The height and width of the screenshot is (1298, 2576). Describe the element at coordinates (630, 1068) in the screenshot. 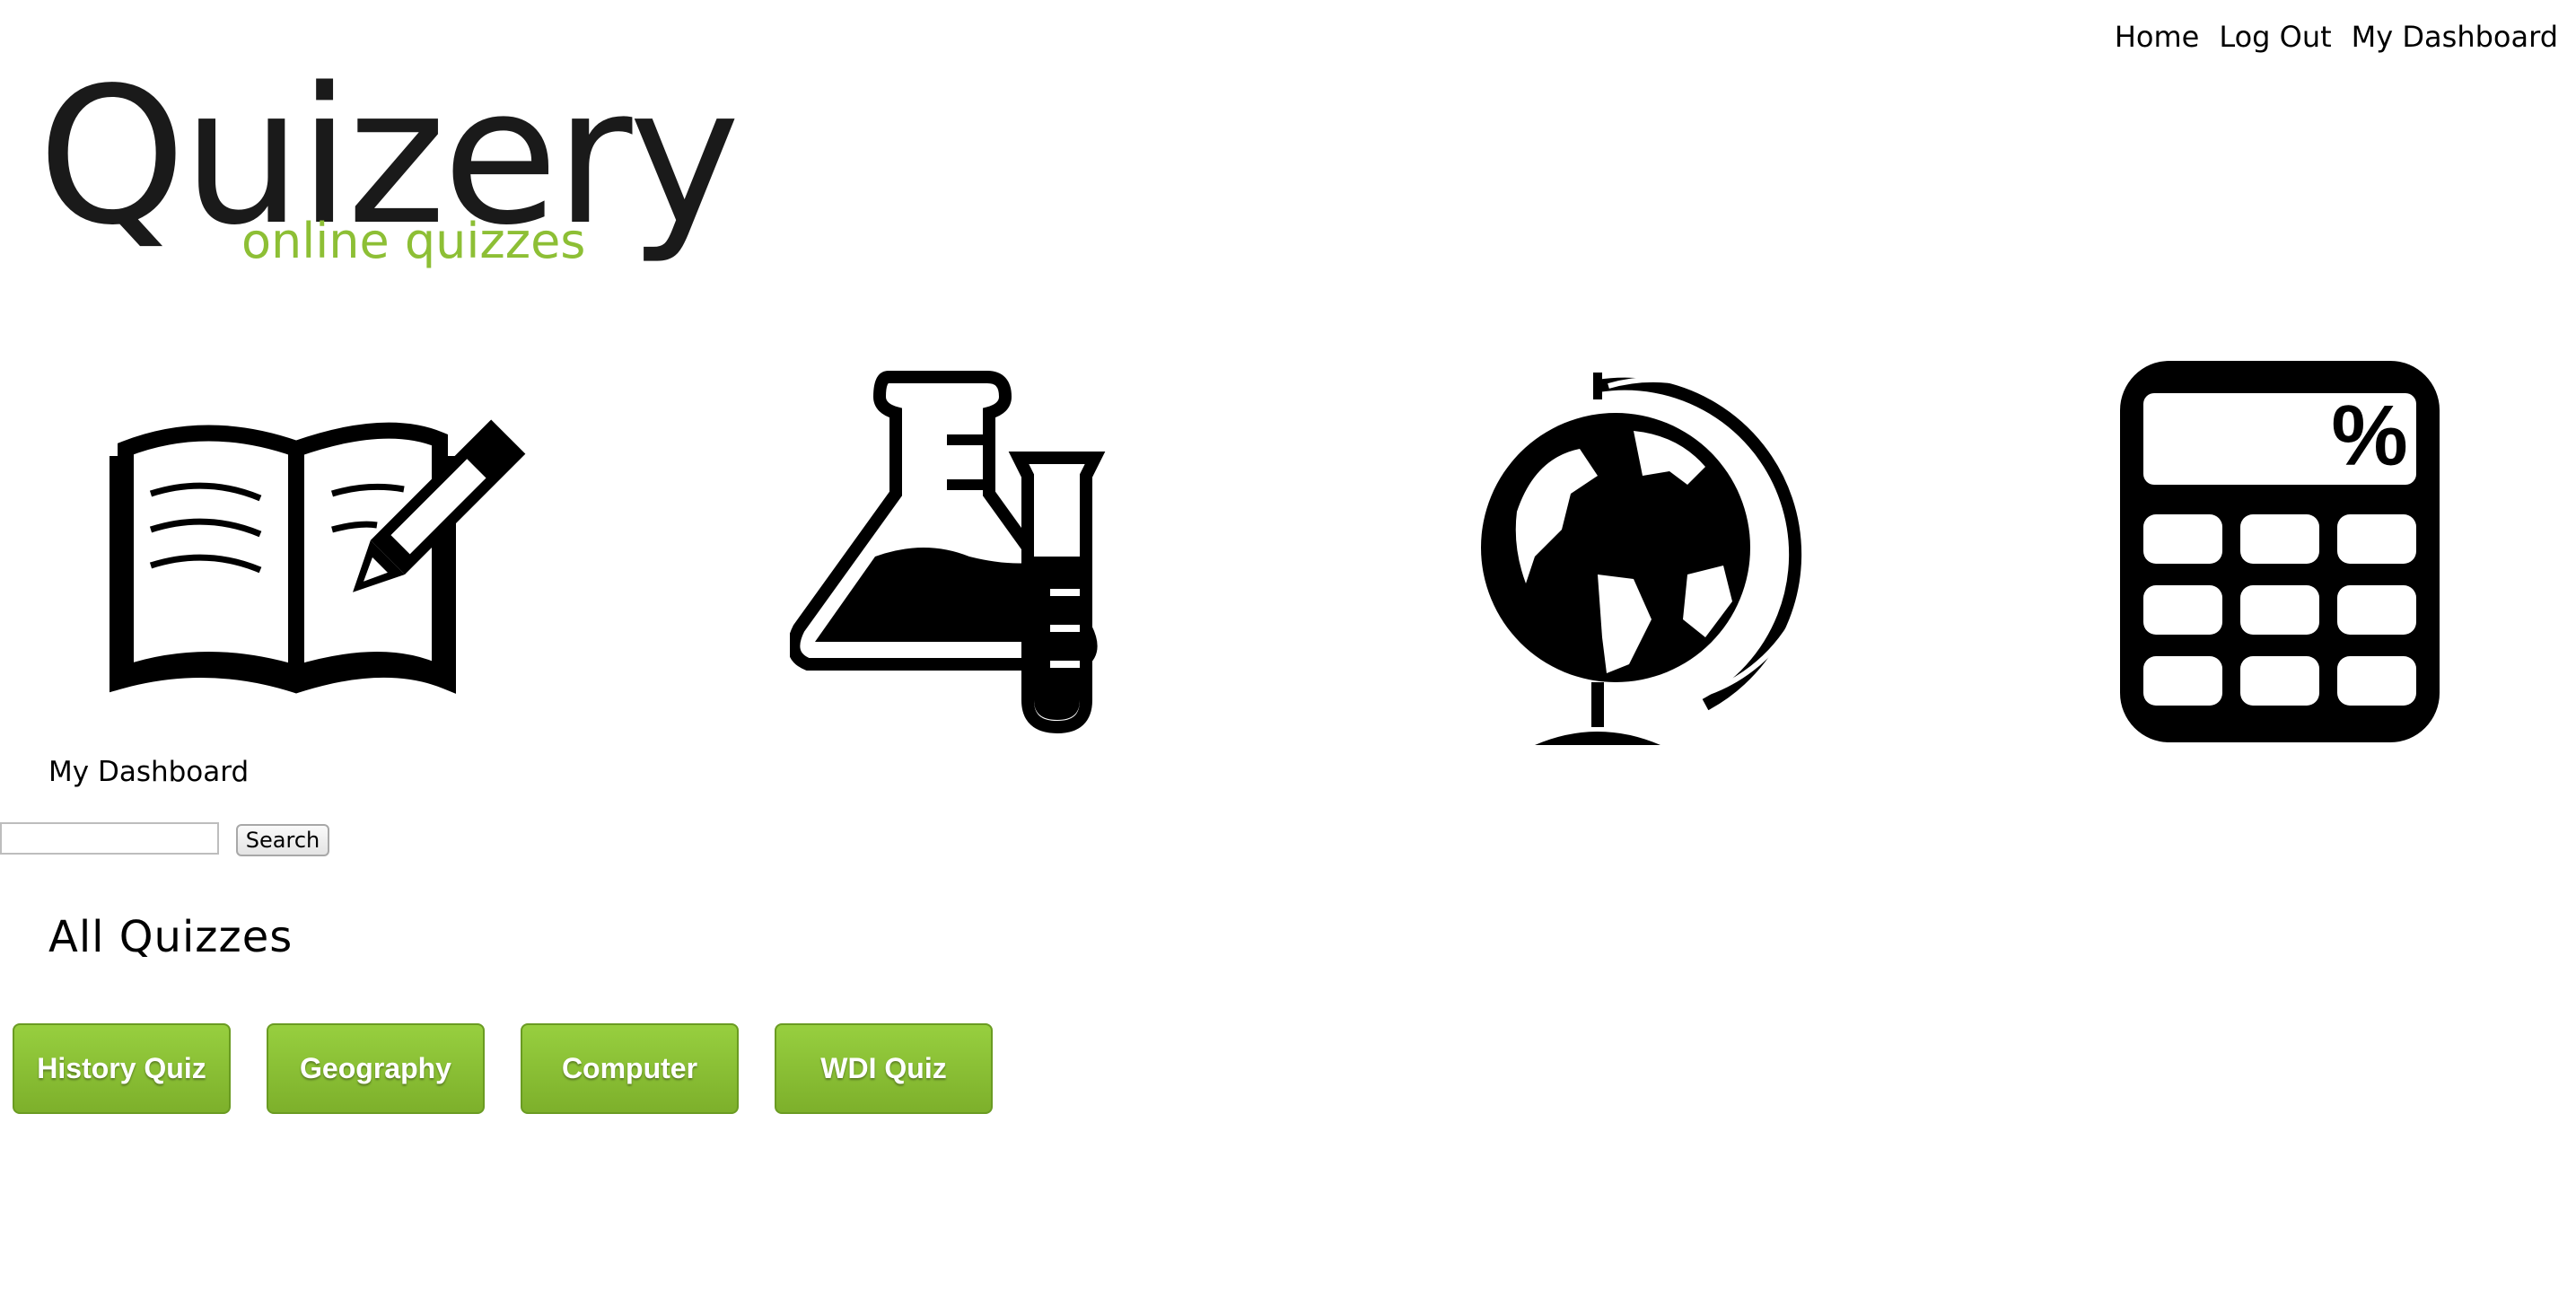

I see `quiz-button-computer: Computer` at that location.